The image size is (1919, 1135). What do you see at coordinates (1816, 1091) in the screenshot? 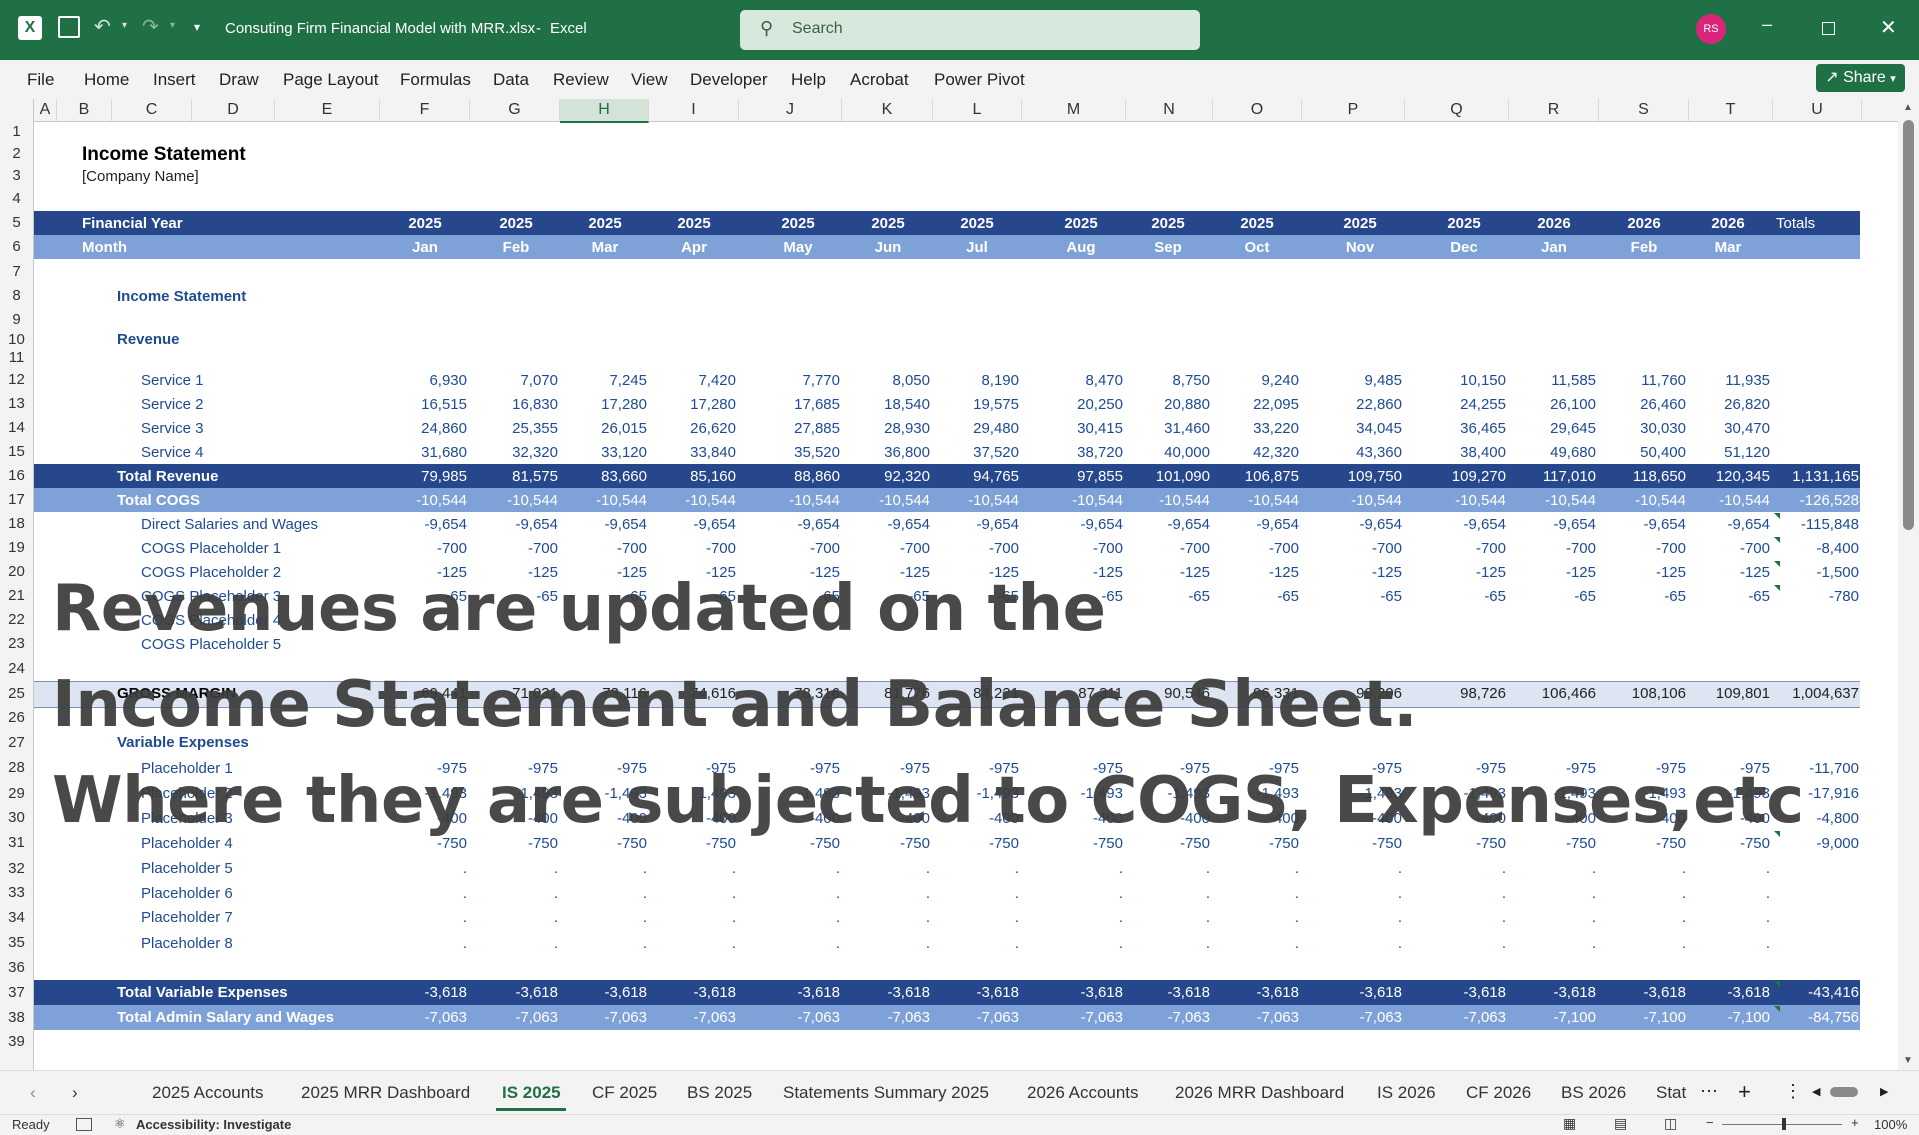
I see `horizontal-scroll-left-icon: ◀` at bounding box center [1816, 1091].